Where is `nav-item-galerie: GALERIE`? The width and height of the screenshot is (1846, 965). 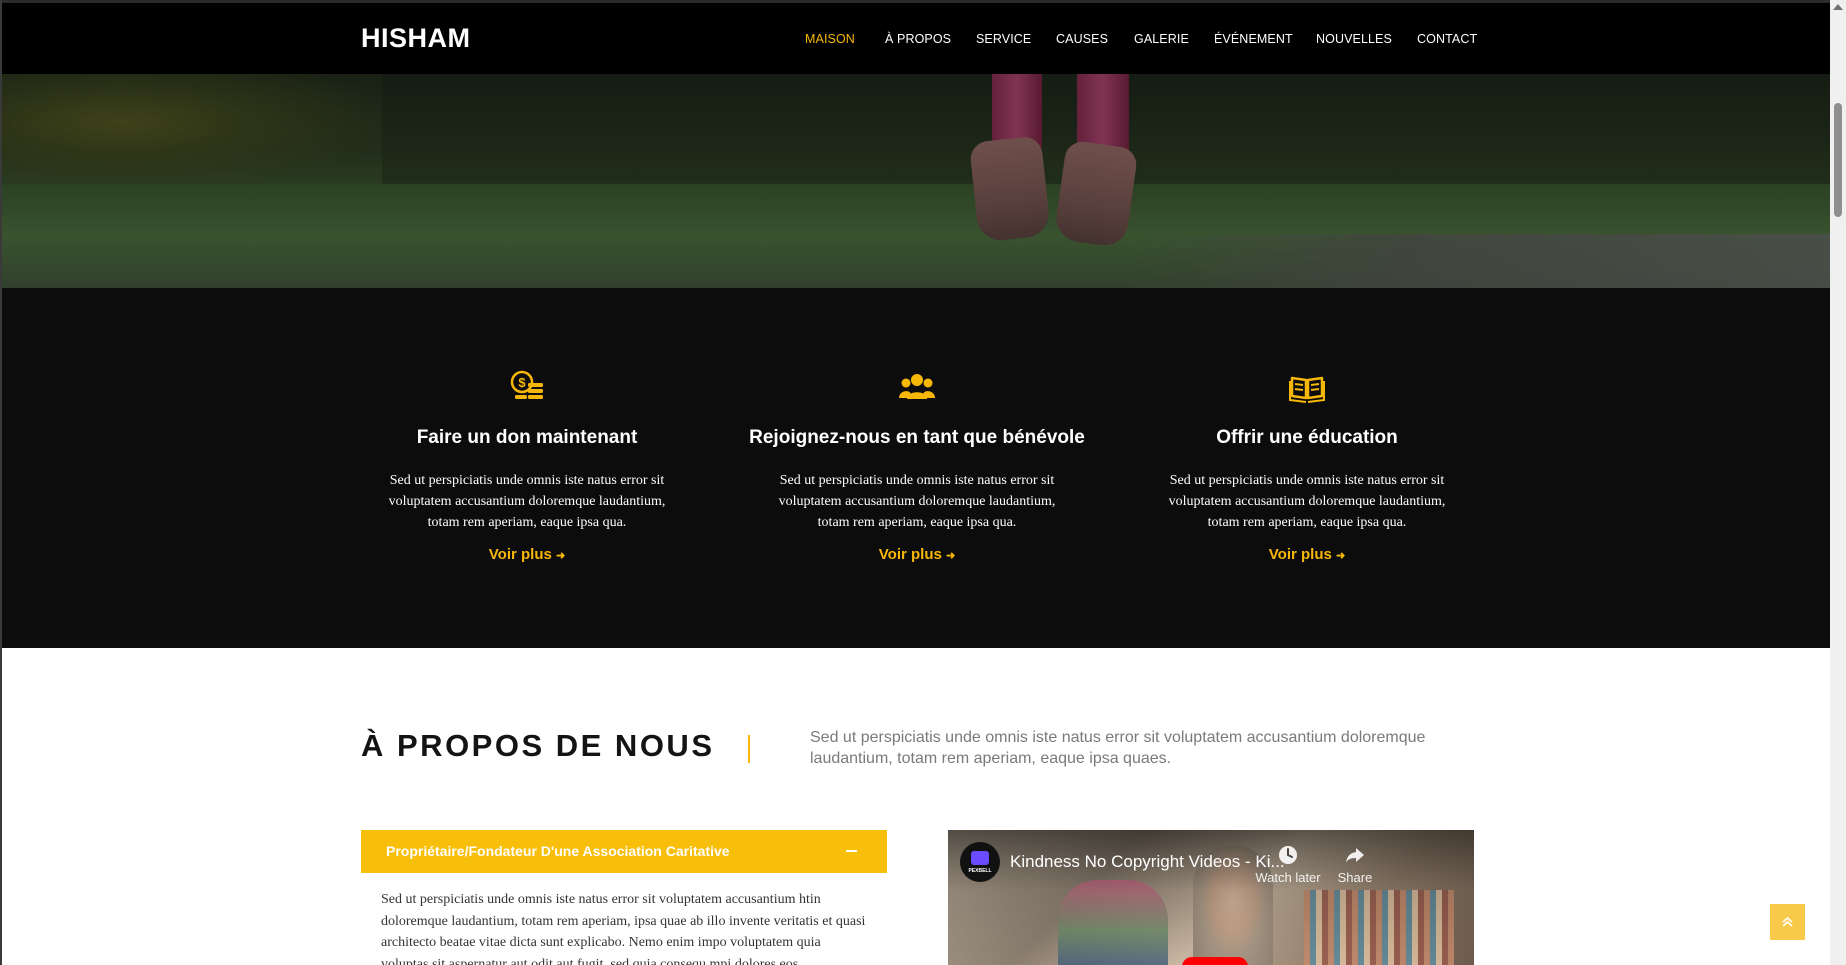 nav-item-galerie: GALERIE is located at coordinates (1161, 39).